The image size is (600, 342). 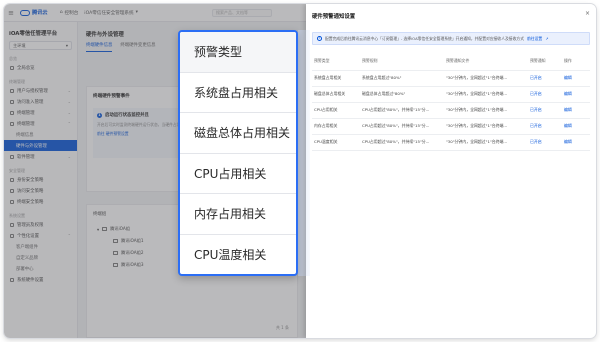 What do you see at coordinates (402, 78) in the screenshot?
I see `alert-rule-cell: 系统盘占用超过"80%"` at bounding box center [402, 78].